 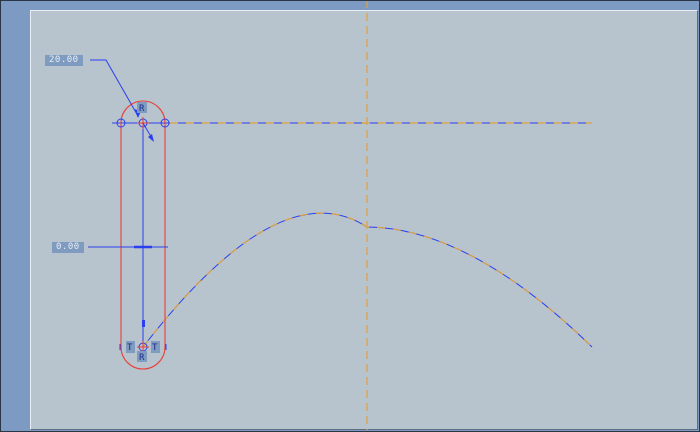 What do you see at coordinates (64, 60) in the screenshot?
I see `dimension-20: 20.00` at bounding box center [64, 60].